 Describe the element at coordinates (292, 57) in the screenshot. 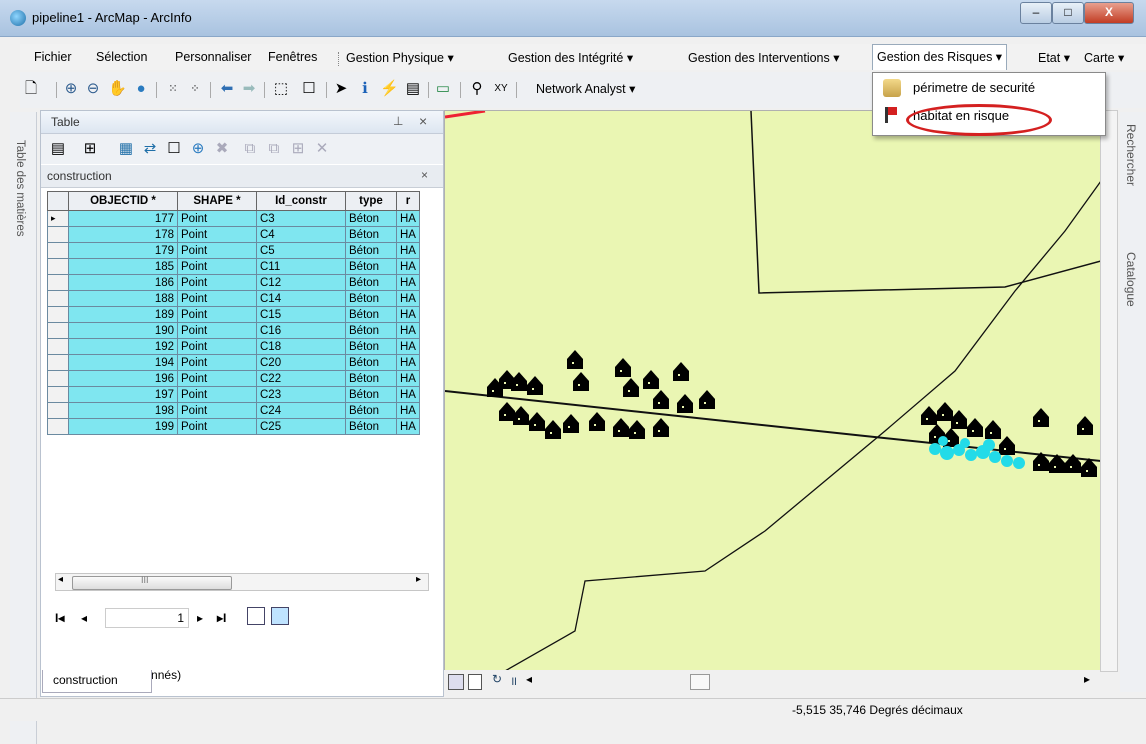

I see `menu-fenetres: Fenêtres` at that location.